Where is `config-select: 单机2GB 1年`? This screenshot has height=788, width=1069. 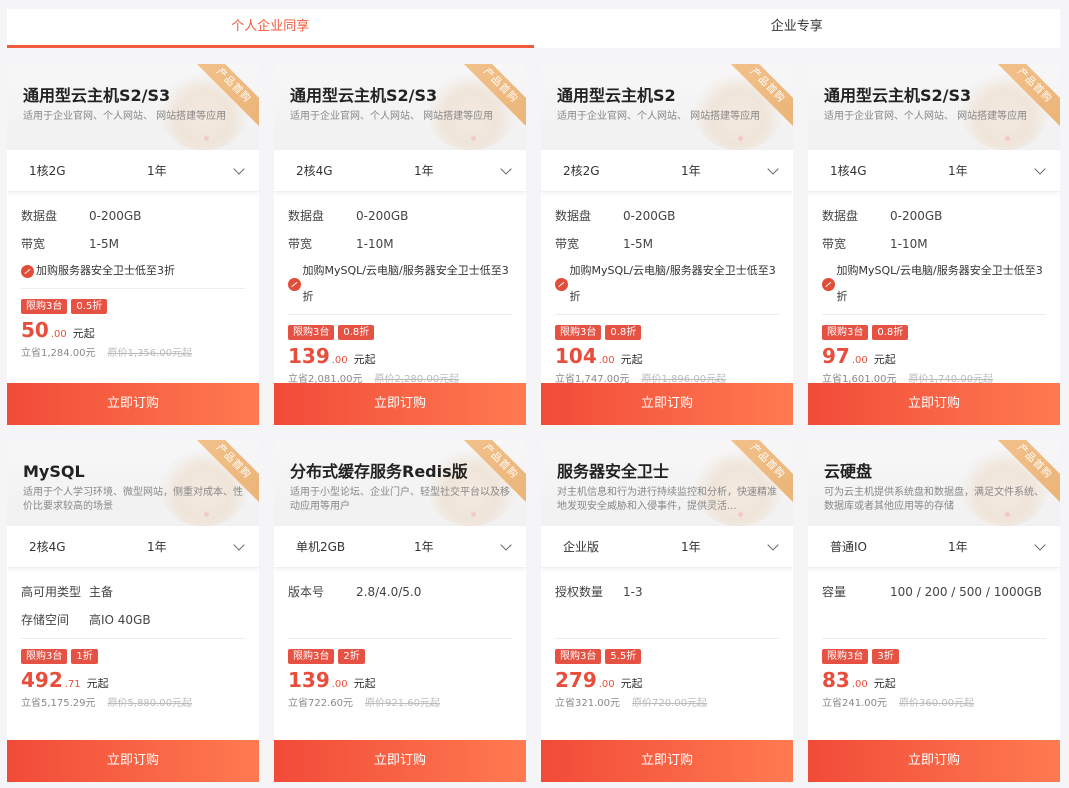 config-select: 单机2GB 1年 is located at coordinates (400, 547).